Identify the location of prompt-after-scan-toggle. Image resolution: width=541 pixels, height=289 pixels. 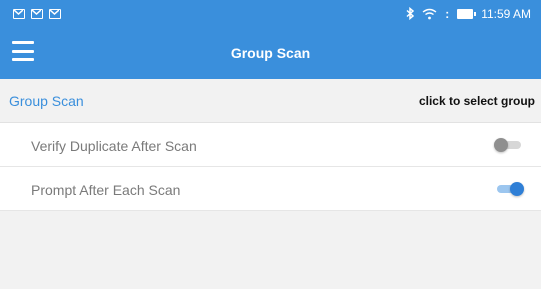
(509, 189).